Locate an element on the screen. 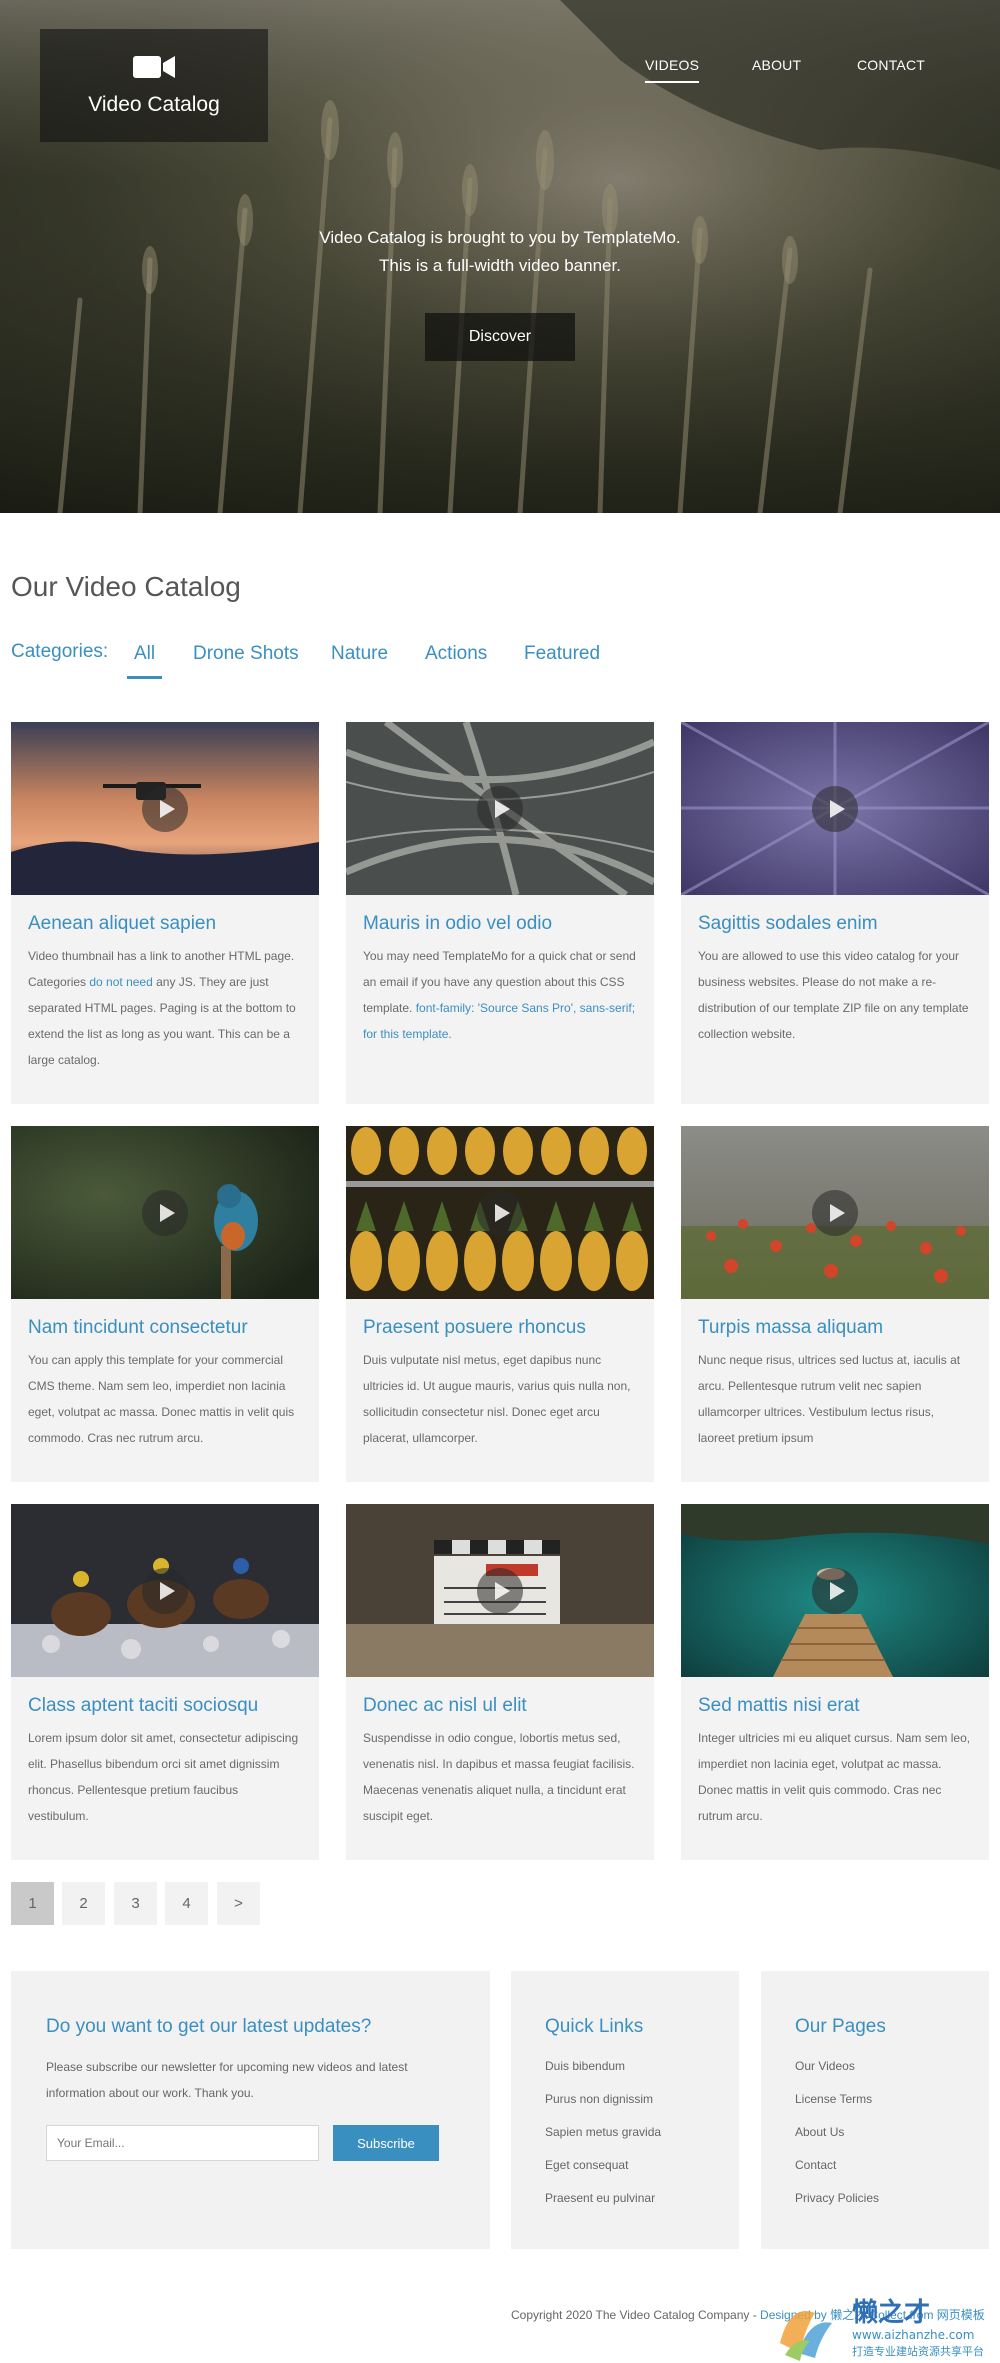 This screenshot has width=1000, height=2363. main-nav: VIDEOS ABOUT CONTACT is located at coordinates (500, 72).